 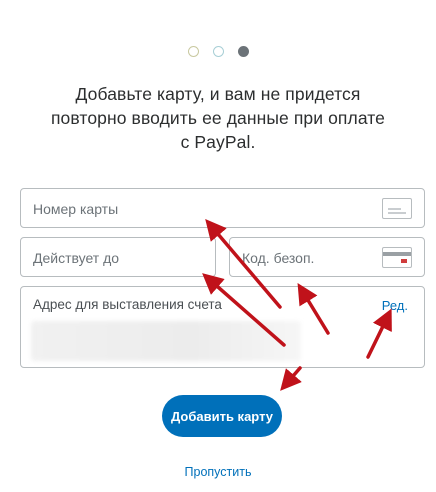 What do you see at coordinates (278, 258) in the screenshot?
I see `security-code-placeholder: Код. безоп.` at bounding box center [278, 258].